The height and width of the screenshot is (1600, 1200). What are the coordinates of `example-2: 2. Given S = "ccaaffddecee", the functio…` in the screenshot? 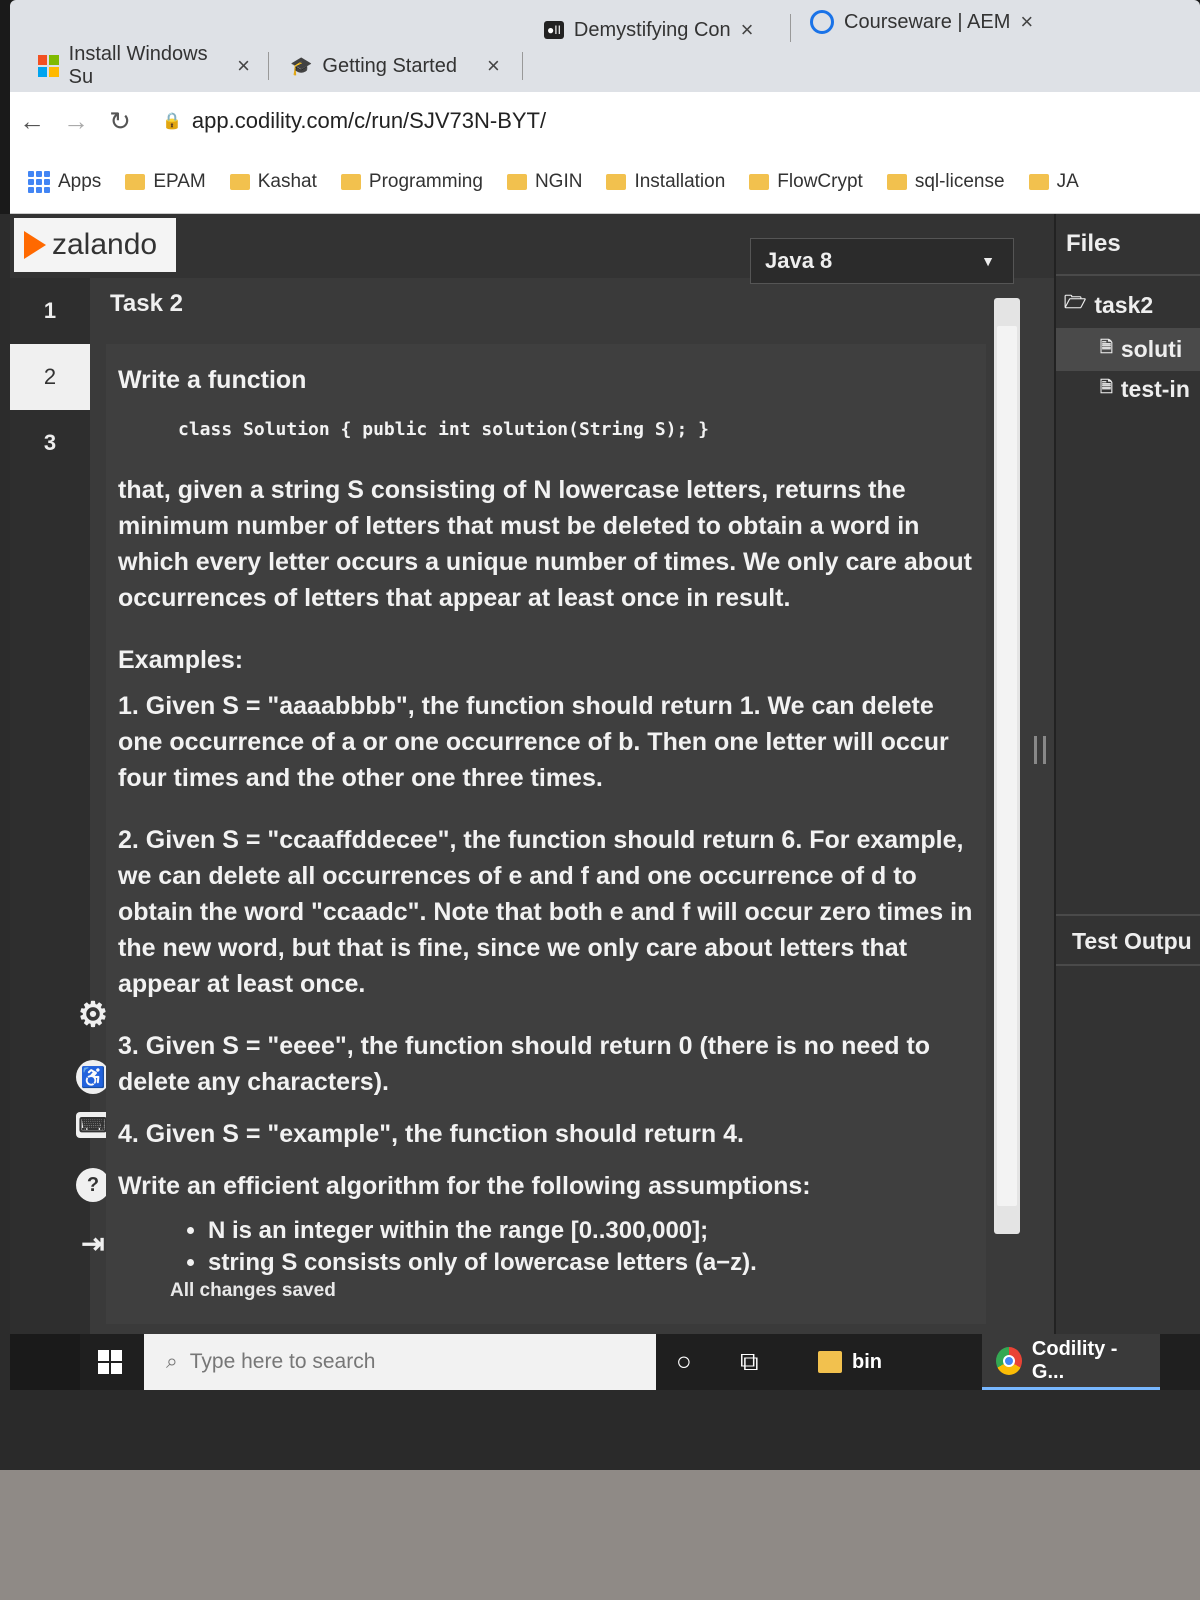 It's located at (545, 912).